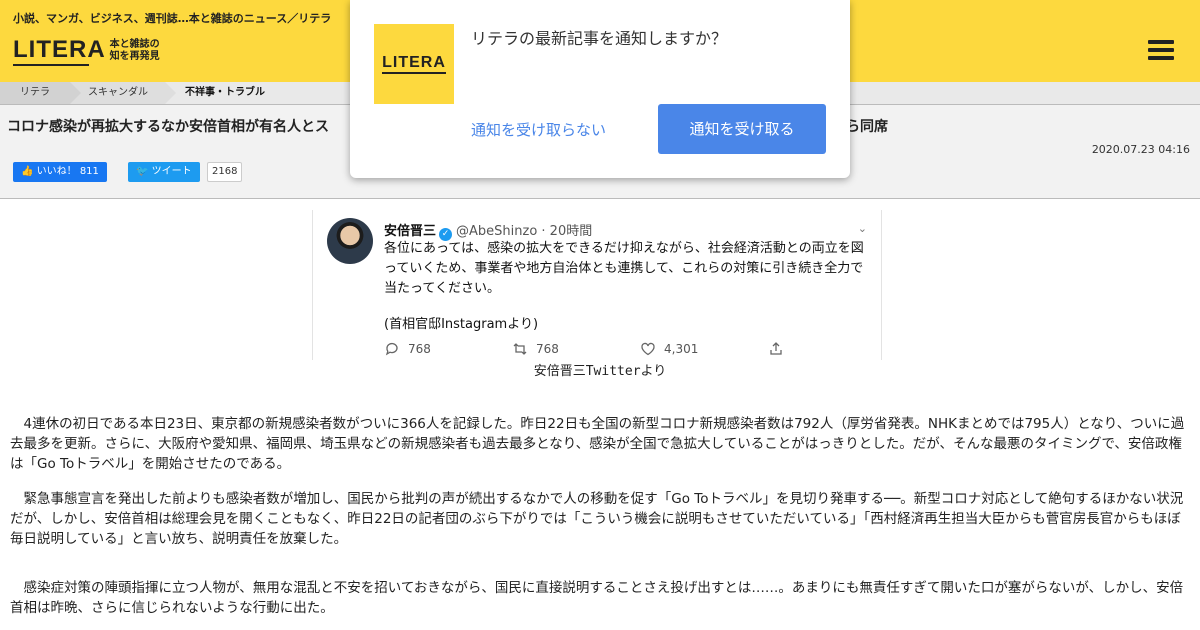 Image resolution: width=1200 pixels, height=630 pixels. What do you see at coordinates (599, 38) in the screenshot?
I see `popup-message: リテラの最新記事を通知しますか？` at bounding box center [599, 38].